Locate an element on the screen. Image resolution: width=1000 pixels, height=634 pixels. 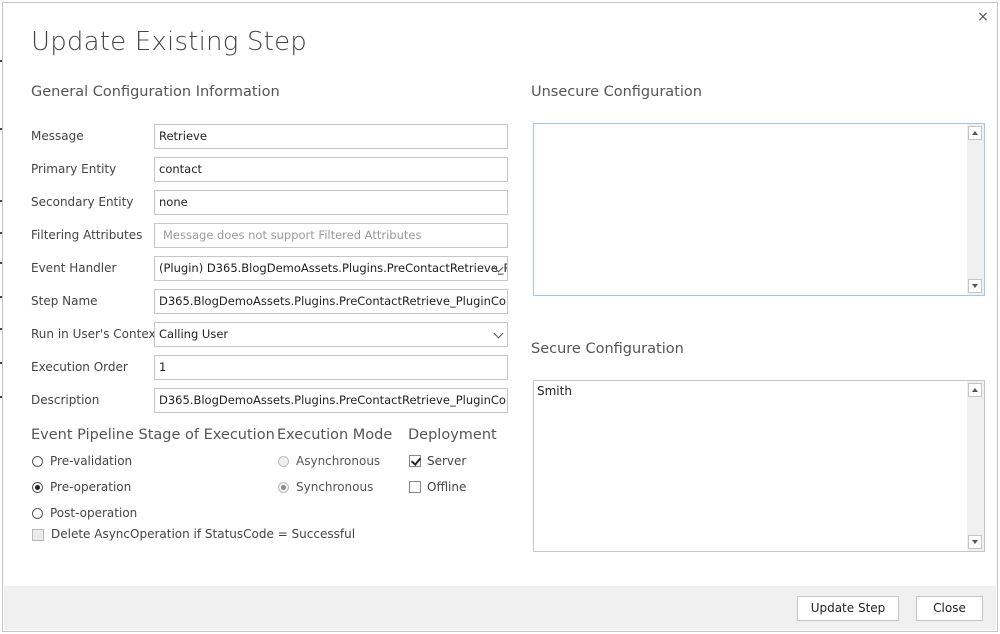
dialog-footer: Update Step Close is located at coordinates (500, 608).